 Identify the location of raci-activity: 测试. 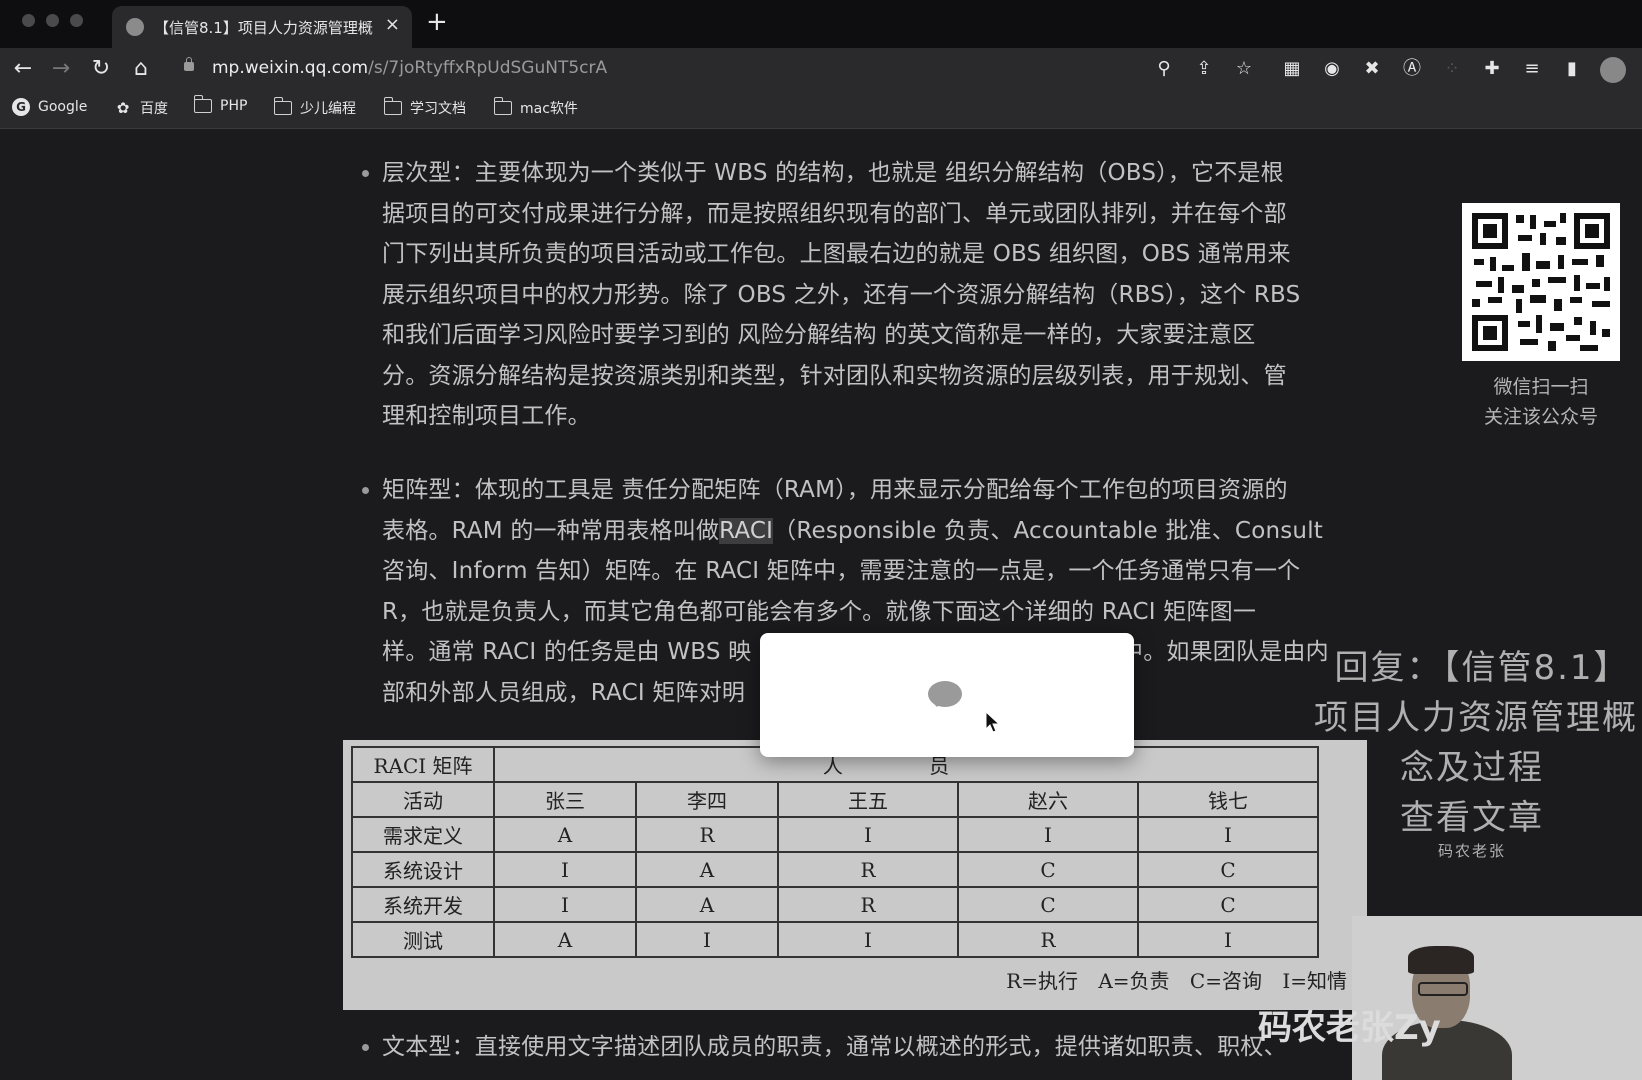
(423, 939).